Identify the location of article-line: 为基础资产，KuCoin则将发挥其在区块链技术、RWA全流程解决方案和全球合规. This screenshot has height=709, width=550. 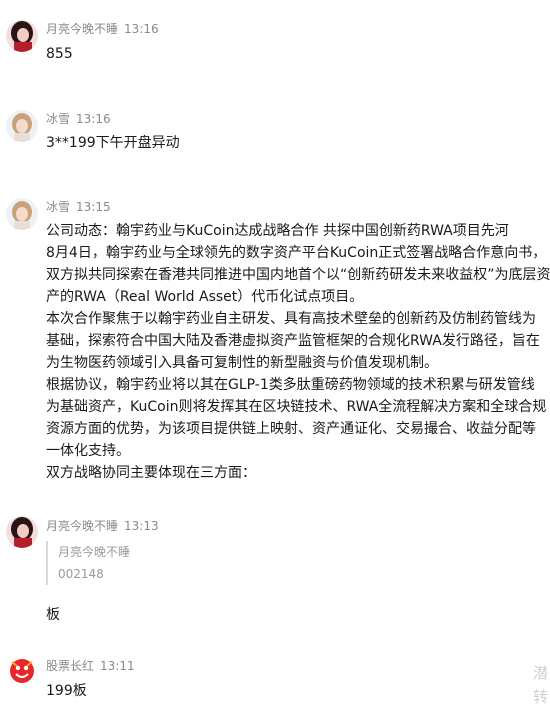
(296, 407).